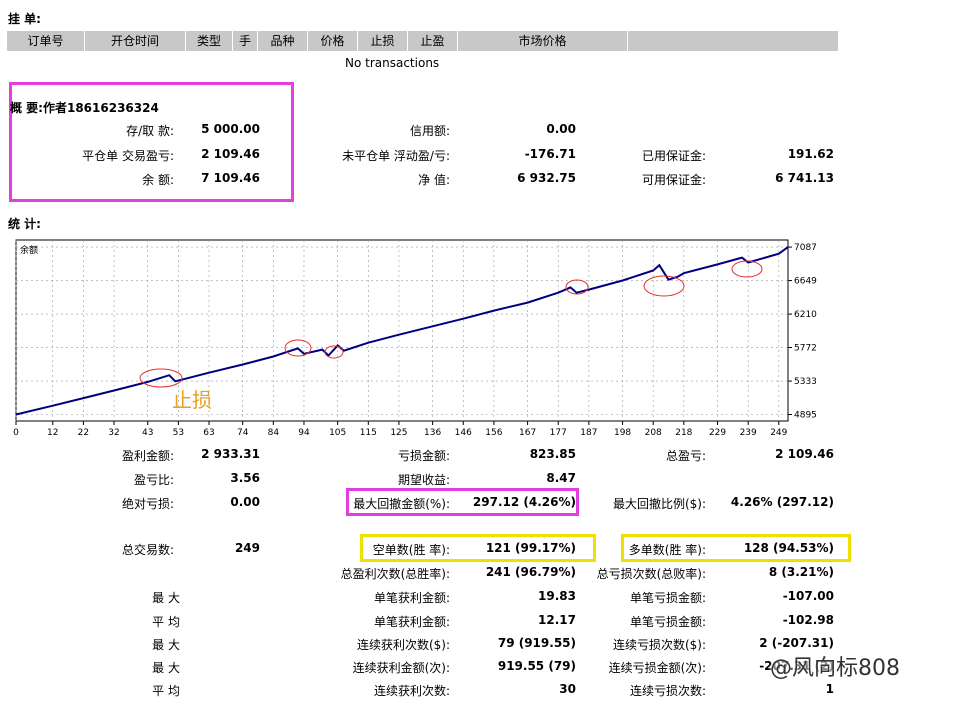  I want to click on x-tick-label-3: 32, so click(113, 431).